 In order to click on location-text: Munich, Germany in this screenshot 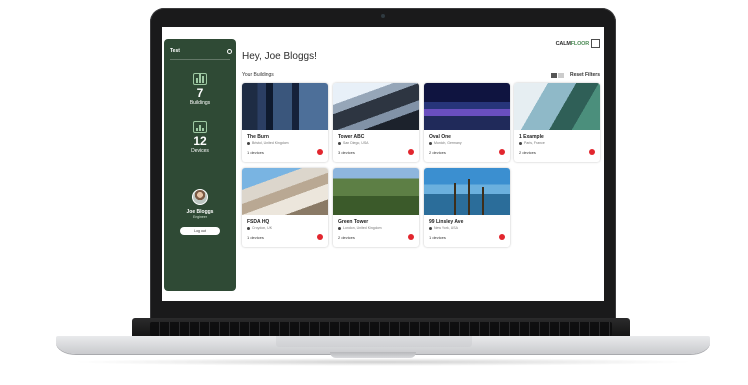, I will do `click(448, 143)`.